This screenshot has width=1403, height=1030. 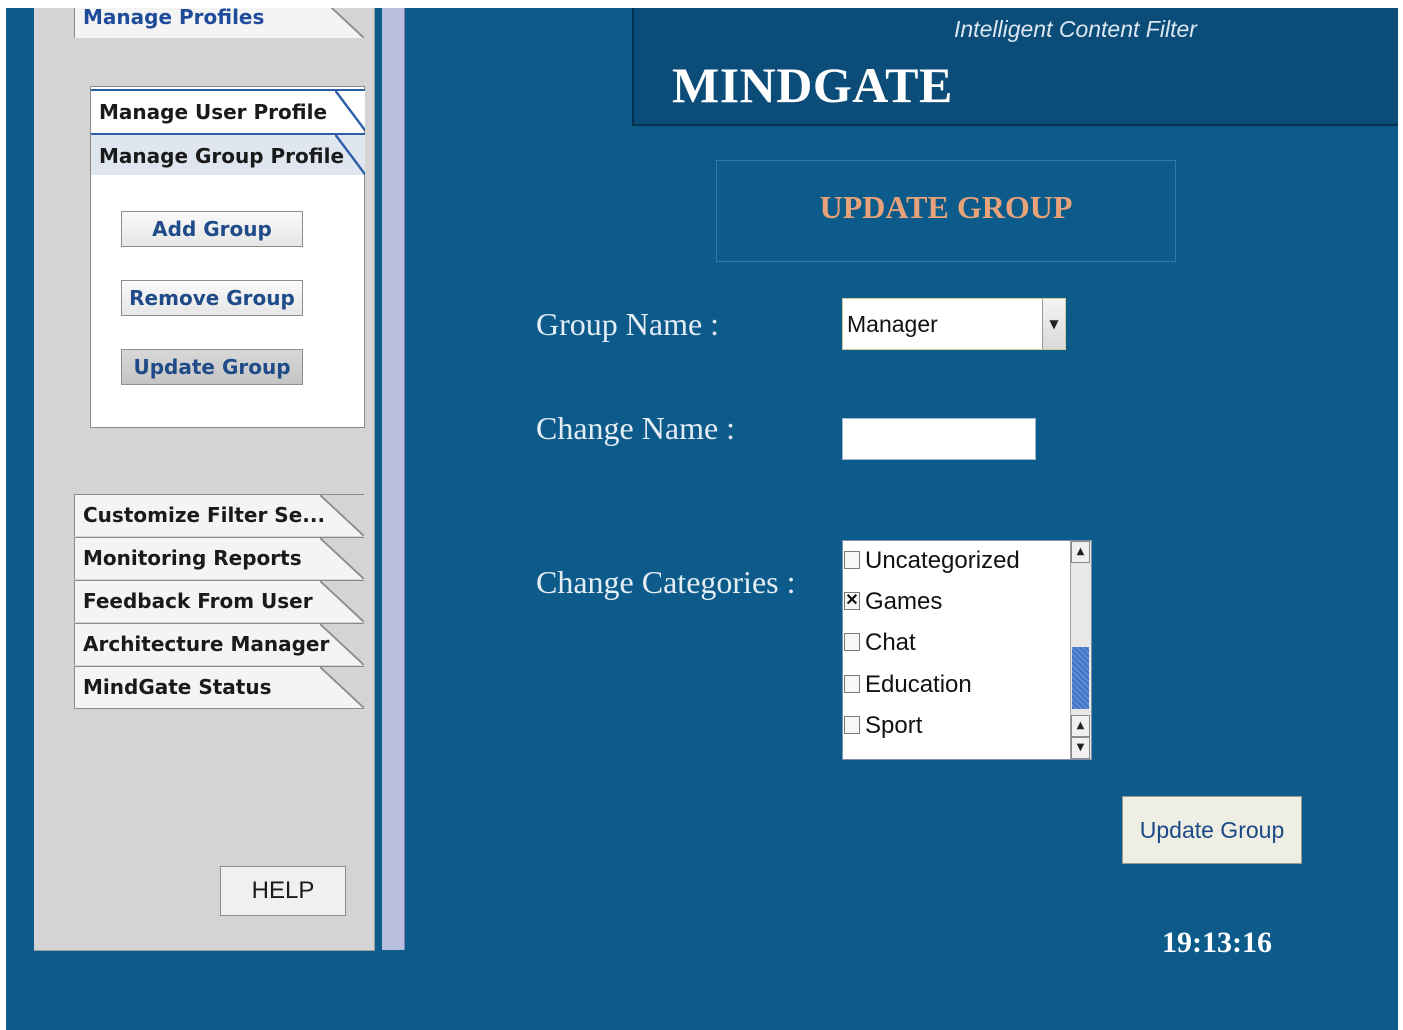 What do you see at coordinates (1075, 29) in the screenshot?
I see `app-tagline: Intelligent Content Filter` at bounding box center [1075, 29].